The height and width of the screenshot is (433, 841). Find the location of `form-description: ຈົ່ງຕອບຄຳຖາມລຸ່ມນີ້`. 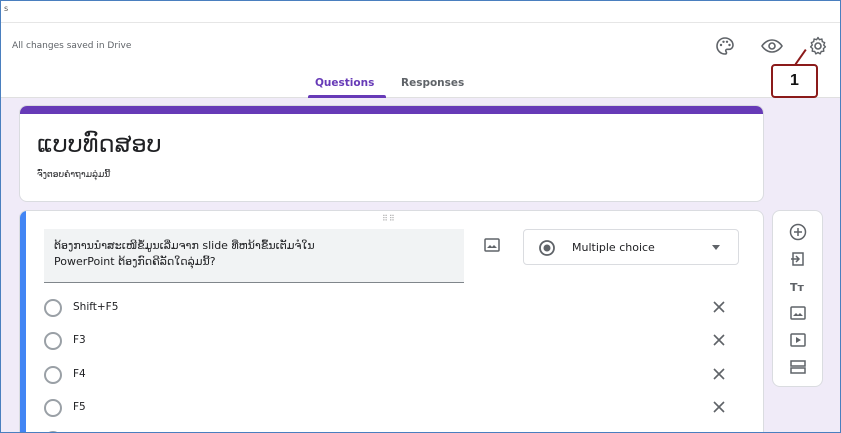

form-description: ຈົ່ງຕອບຄຳຖາມລຸ່ມນີ້ is located at coordinates (73, 175).